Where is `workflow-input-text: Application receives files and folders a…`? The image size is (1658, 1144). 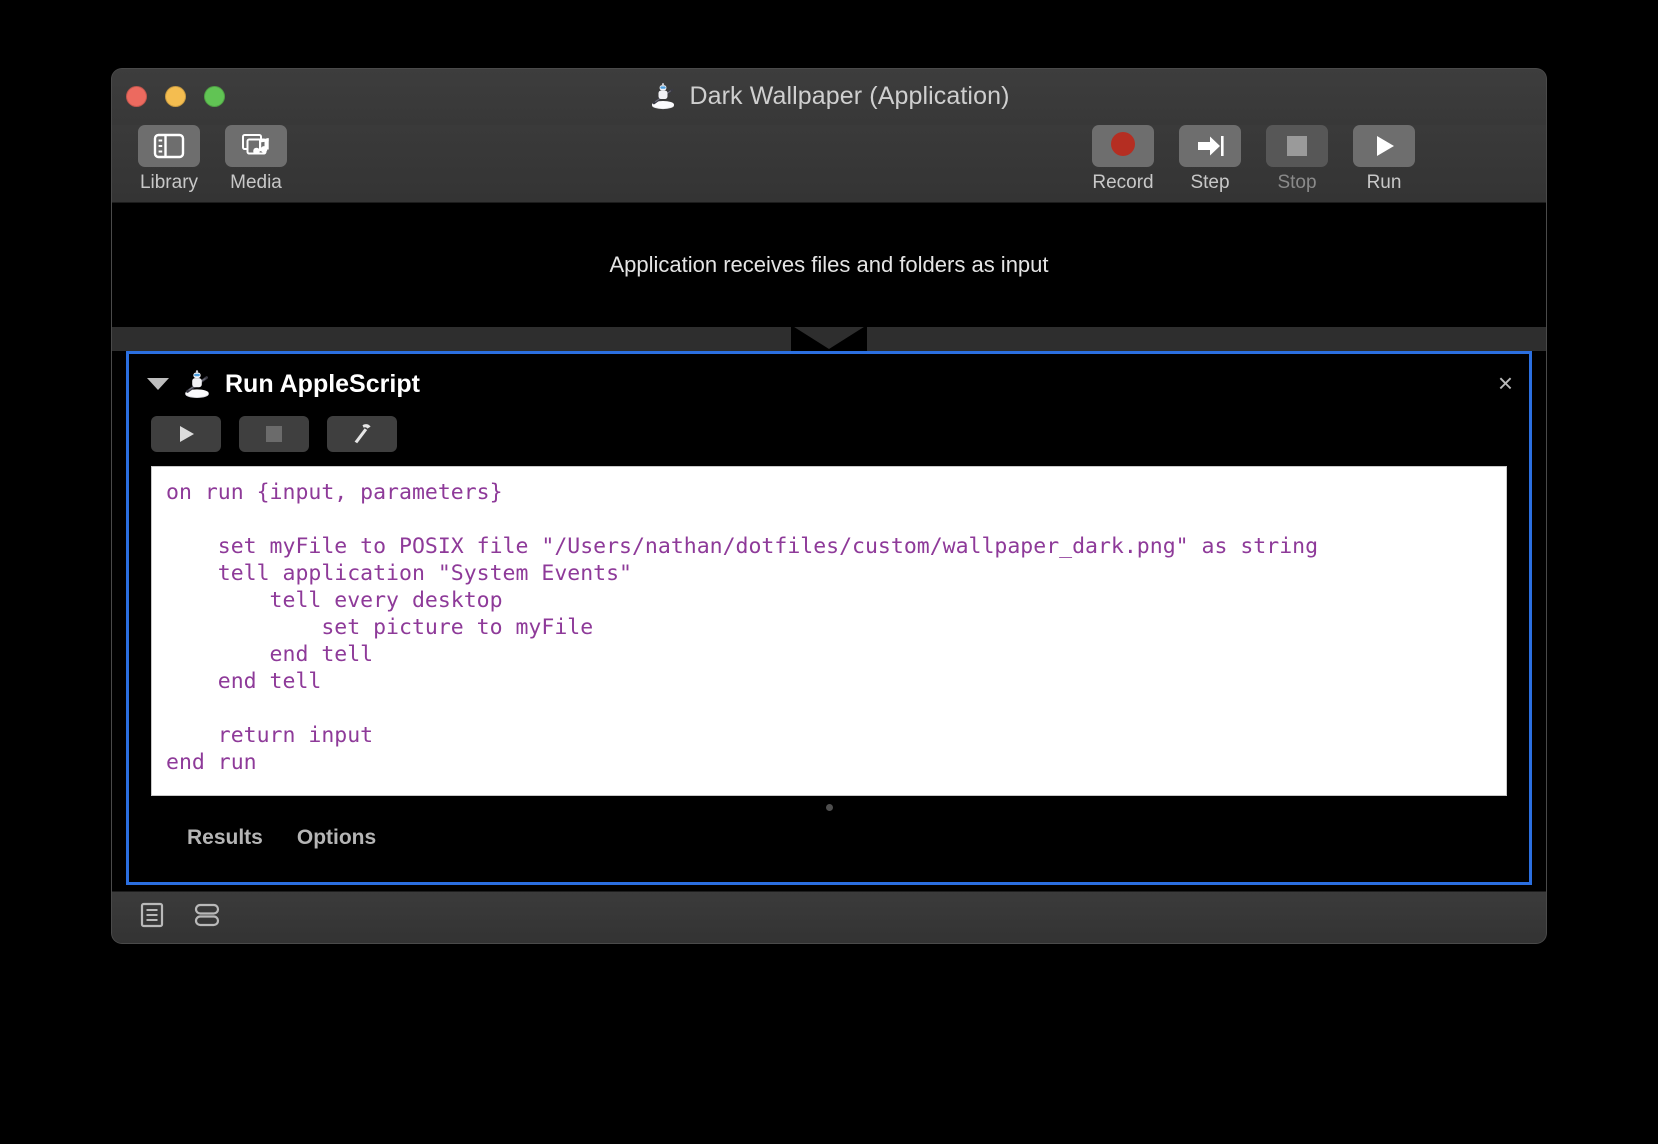 workflow-input-text: Application receives files and folders a… is located at coordinates (829, 264).